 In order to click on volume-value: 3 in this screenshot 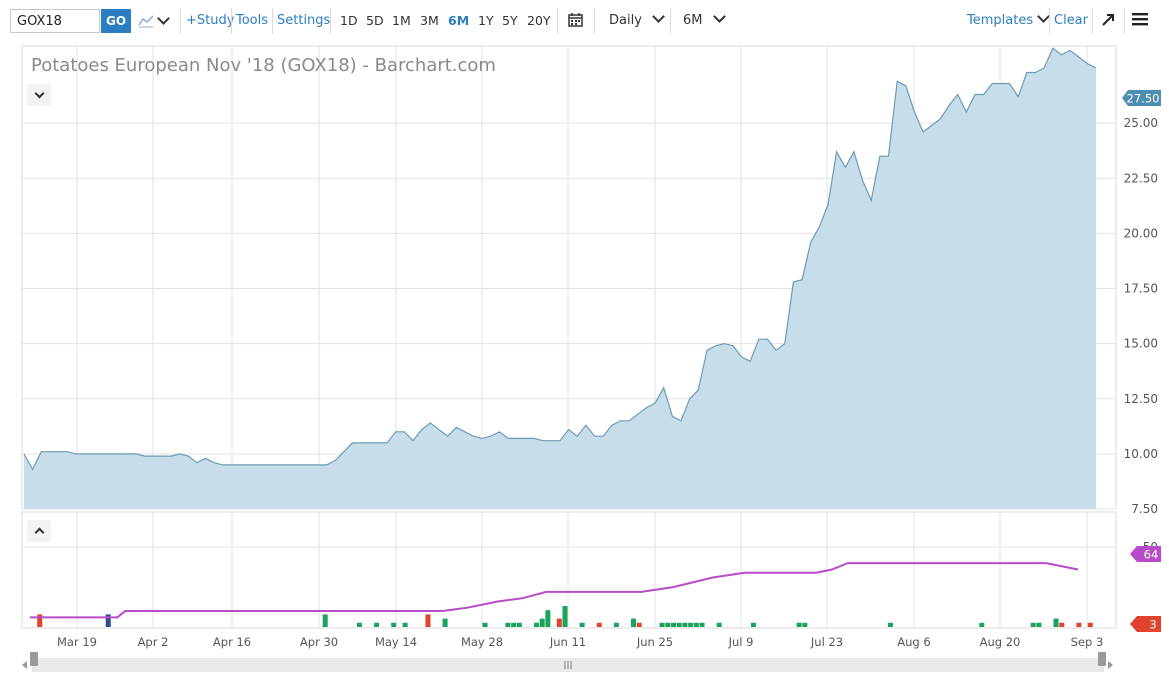, I will do `click(1152, 625)`.